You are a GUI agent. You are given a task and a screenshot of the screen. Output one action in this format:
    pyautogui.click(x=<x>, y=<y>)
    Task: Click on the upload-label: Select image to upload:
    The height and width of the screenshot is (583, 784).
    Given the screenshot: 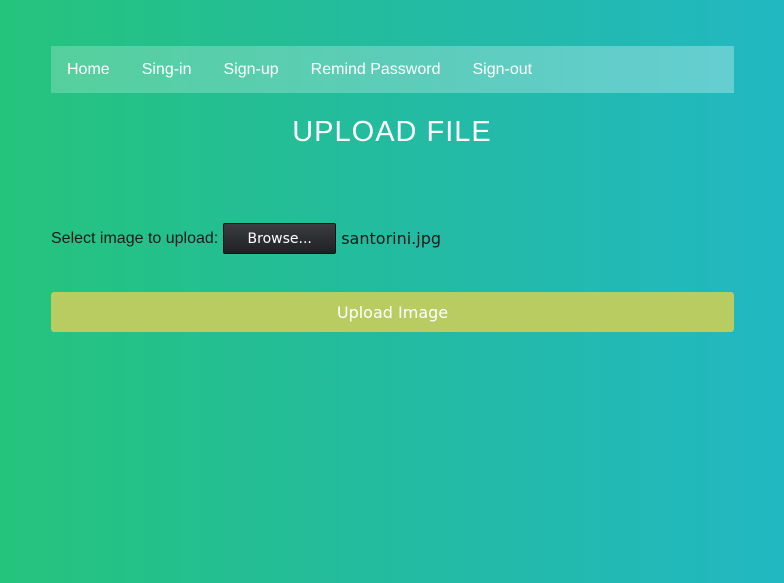 What is the action you would take?
    pyautogui.click(x=135, y=238)
    